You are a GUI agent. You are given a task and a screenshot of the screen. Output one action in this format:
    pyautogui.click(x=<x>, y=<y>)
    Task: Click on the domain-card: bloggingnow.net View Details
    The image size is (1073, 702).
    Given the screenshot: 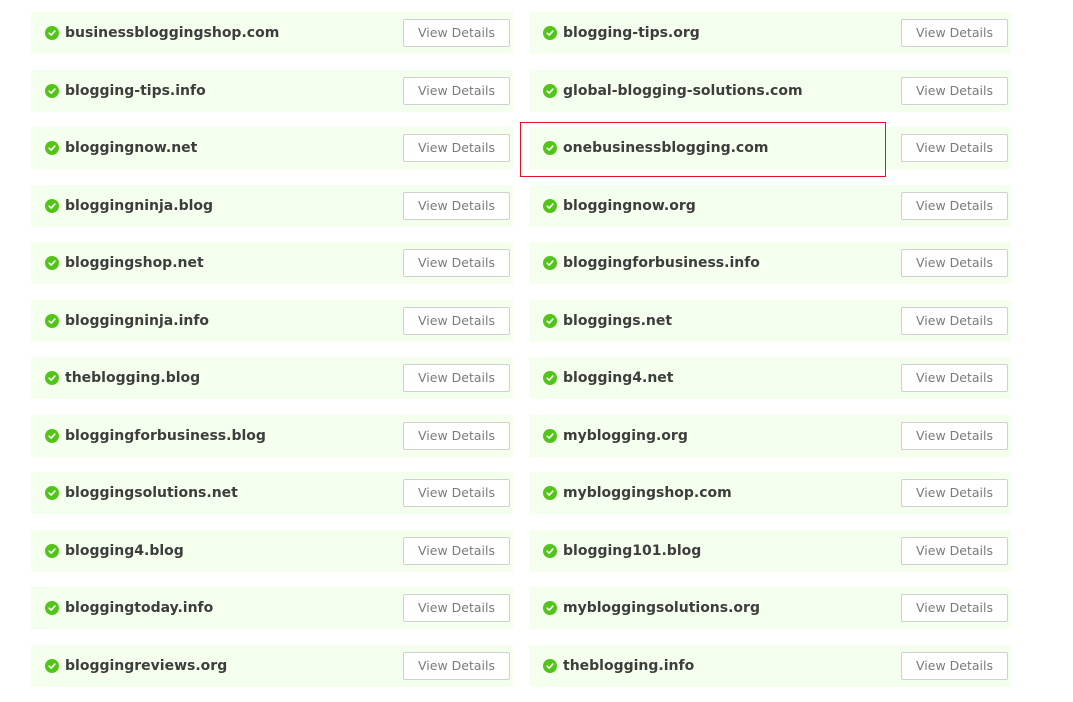 What is the action you would take?
    pyautogui.click(x=272, y=148)
    